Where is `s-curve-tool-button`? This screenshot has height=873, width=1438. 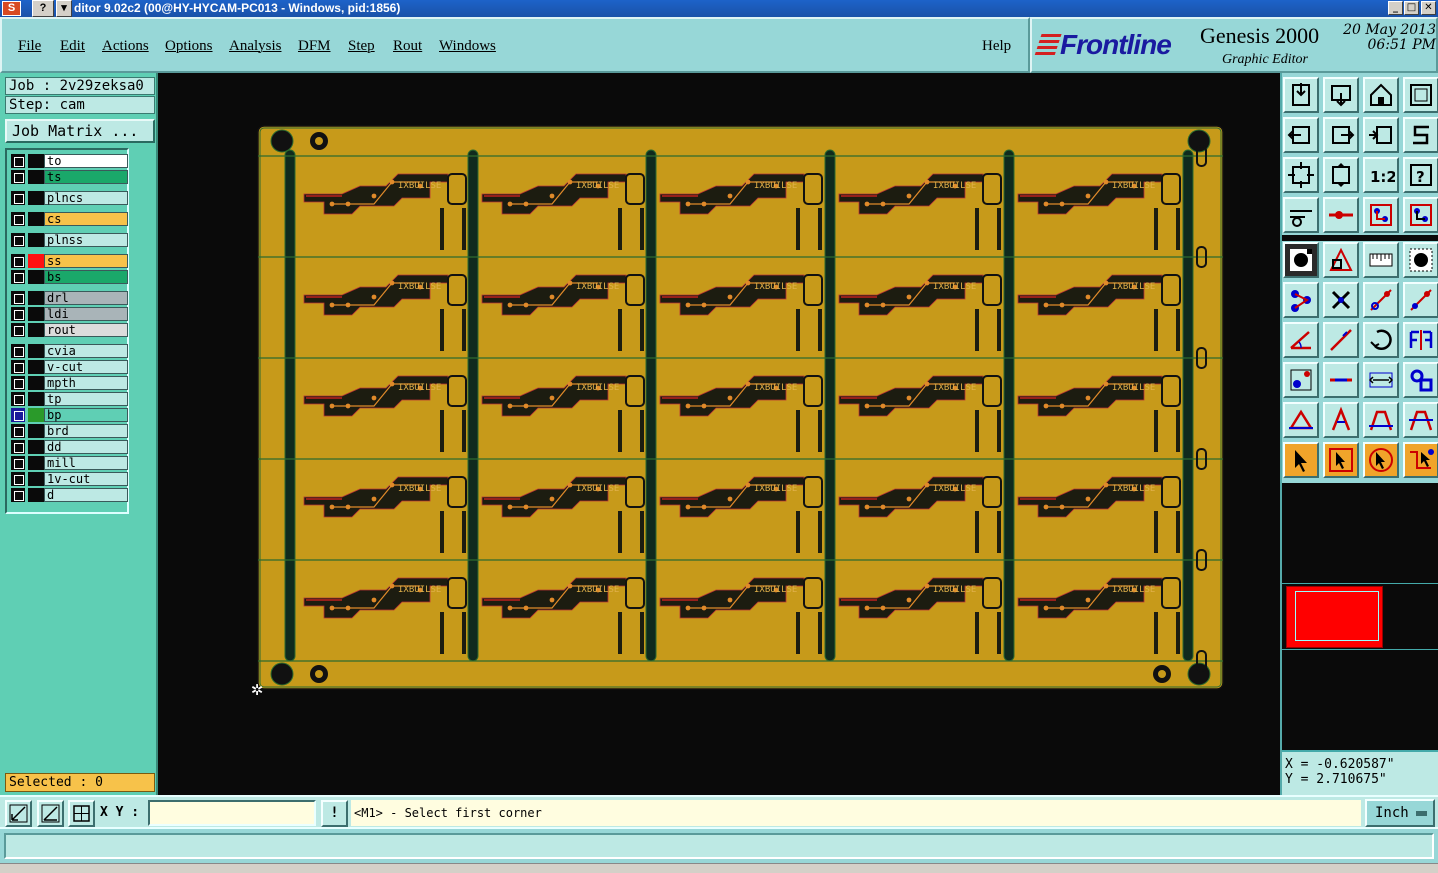 s-curve-tool-button is located at coordinates (1420, 135).